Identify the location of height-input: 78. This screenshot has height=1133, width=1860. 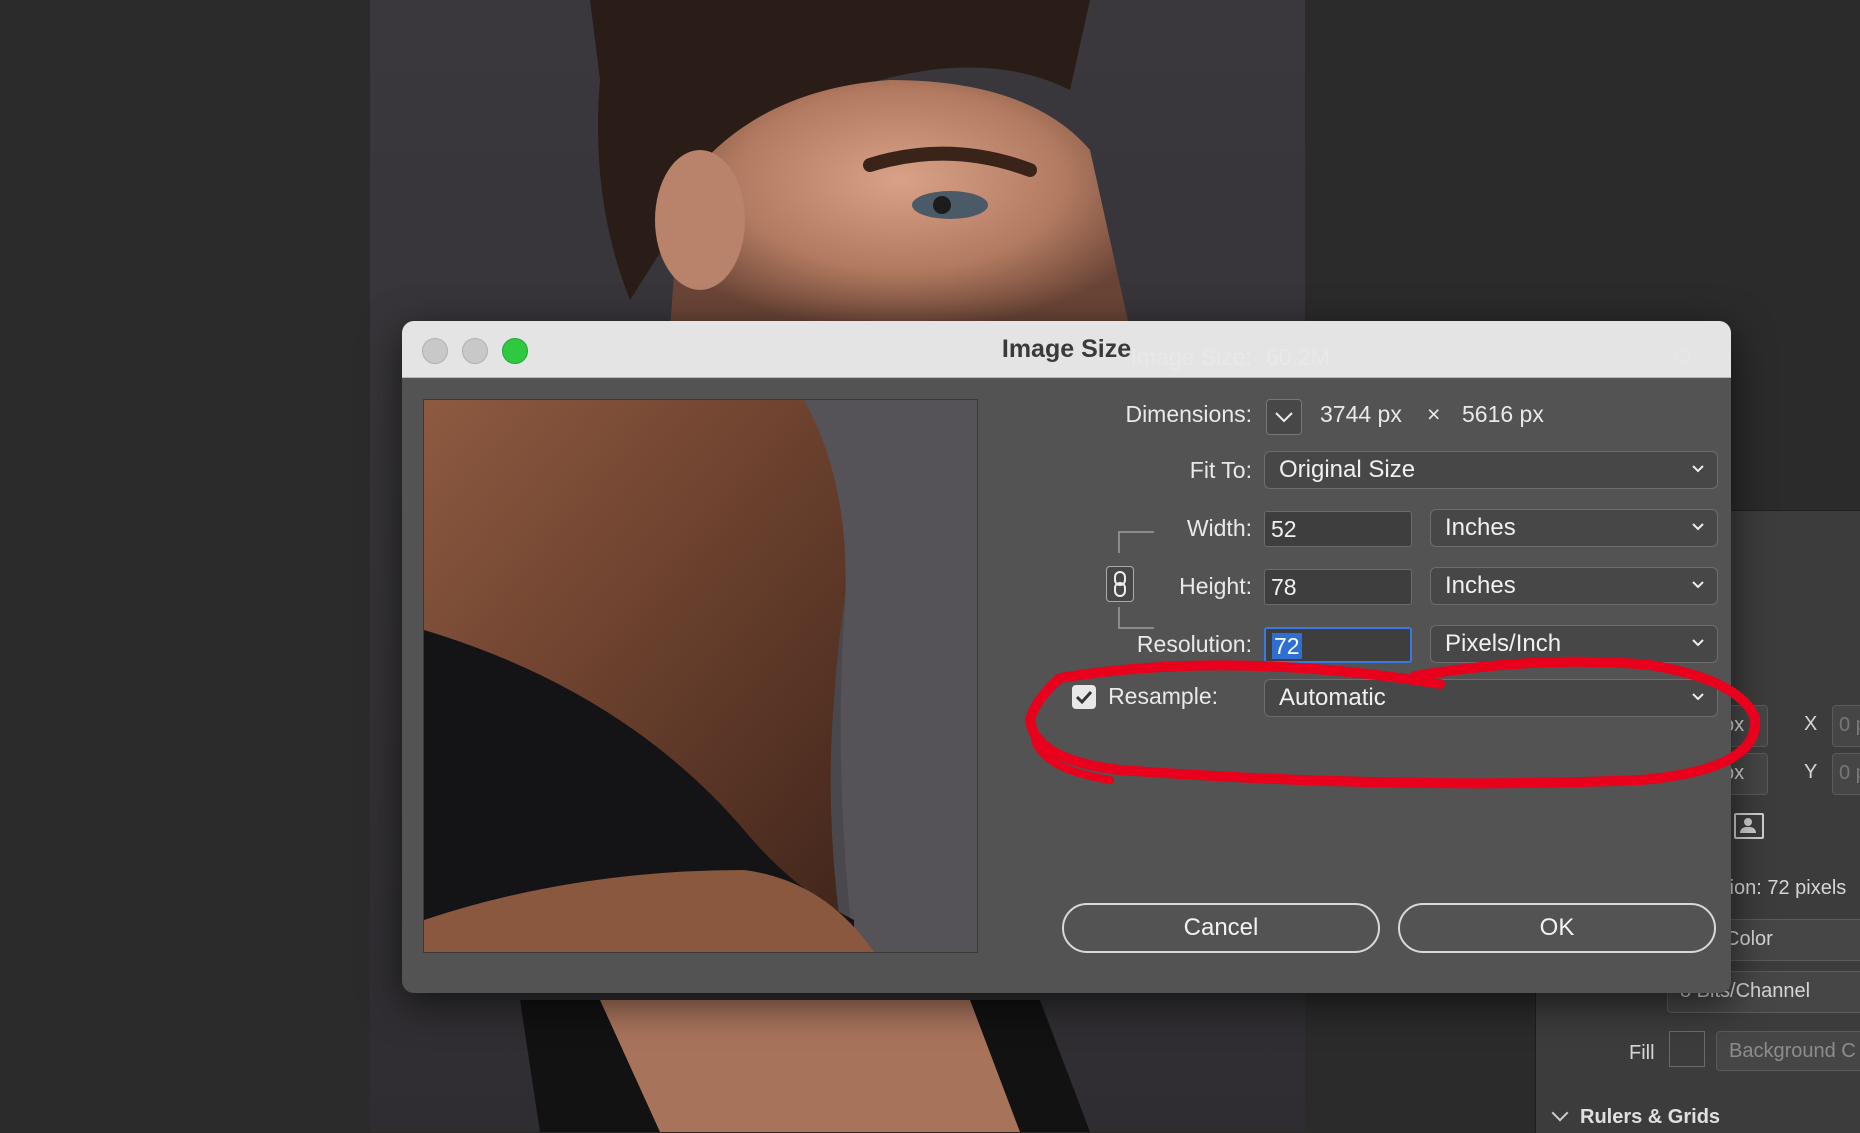
(1338, 587).